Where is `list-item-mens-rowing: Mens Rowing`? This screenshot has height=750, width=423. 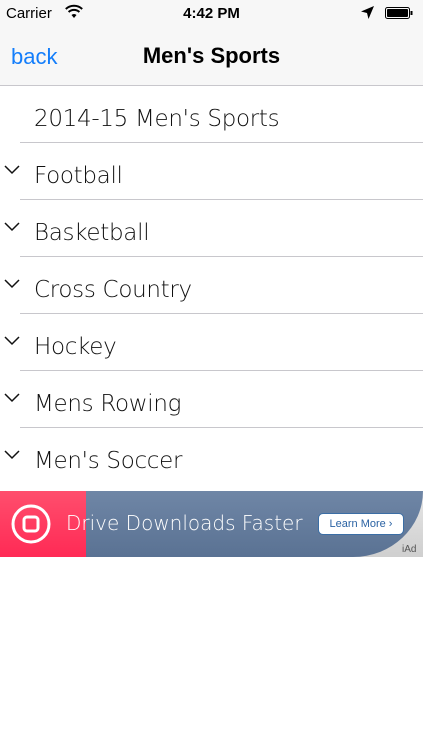
list-item-mens-rowing: Mens Rowing is located at coordinates (211, 399).